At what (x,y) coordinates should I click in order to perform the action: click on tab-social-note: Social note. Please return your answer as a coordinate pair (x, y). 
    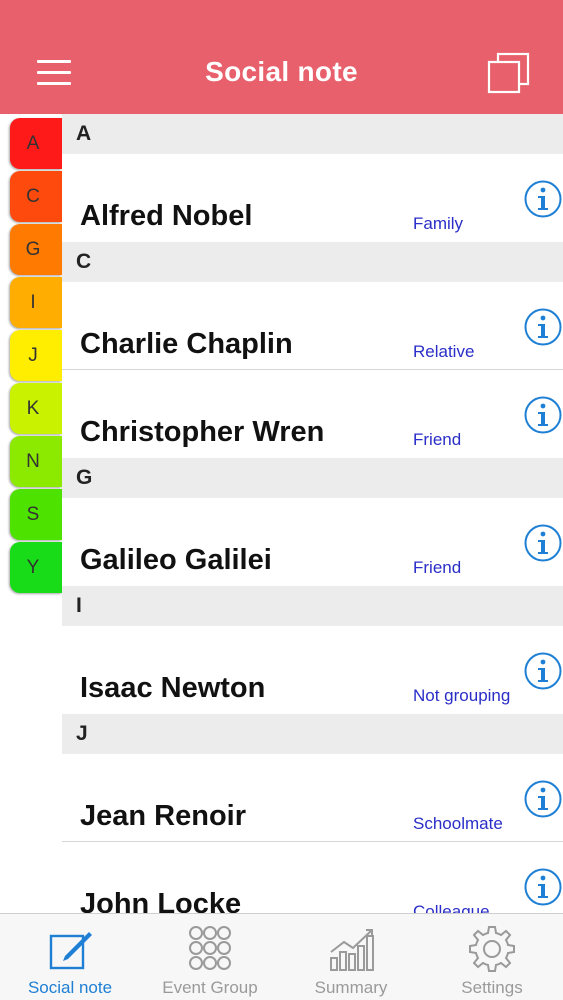
    Looking at the image, I should click on (70, 957).